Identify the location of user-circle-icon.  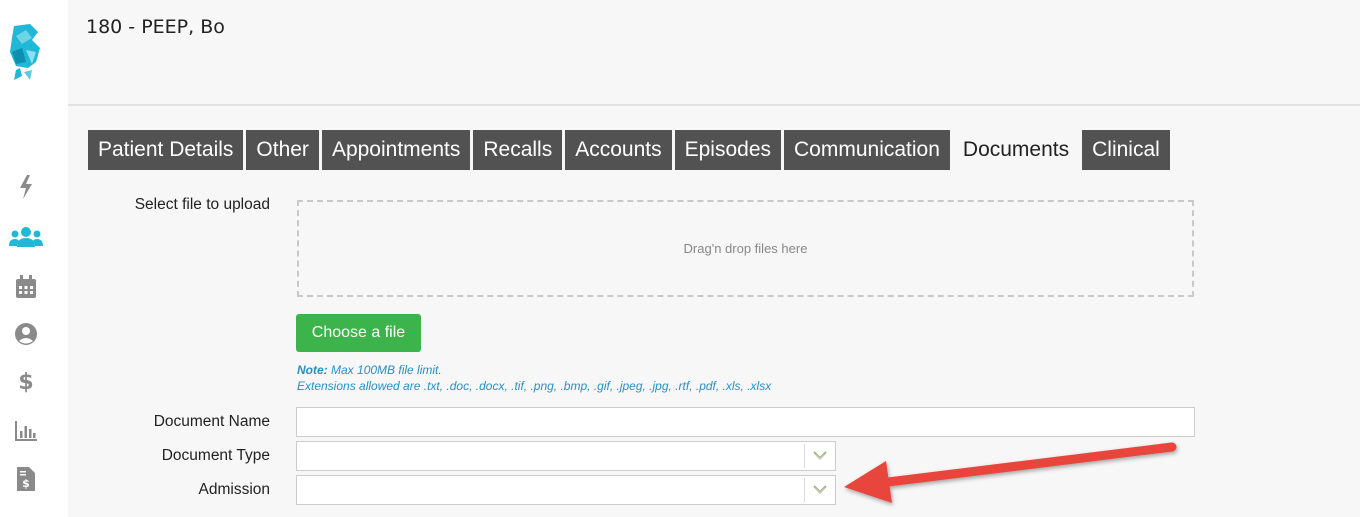
(26, 334).